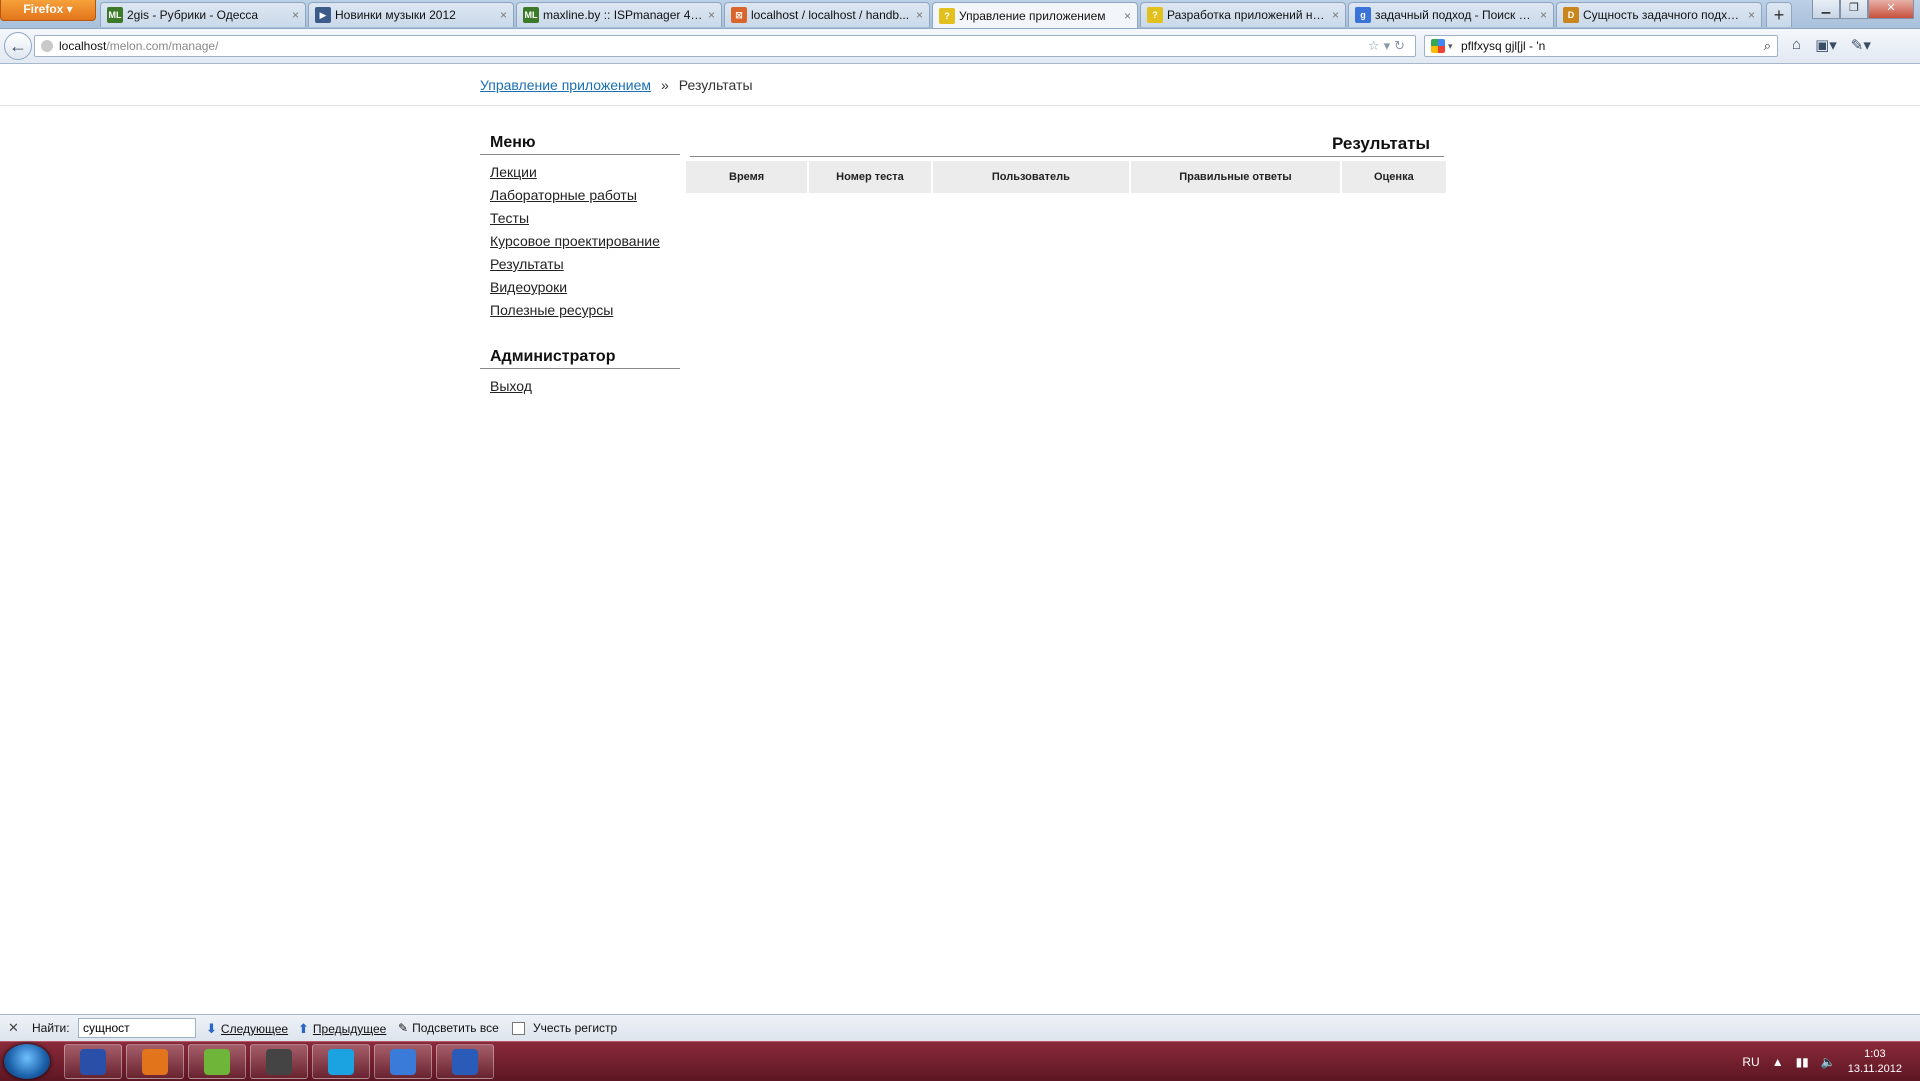 The width and height of the screenshot is (1920, 1081). I want to click on firefox-app-button, so click(155, 1061).